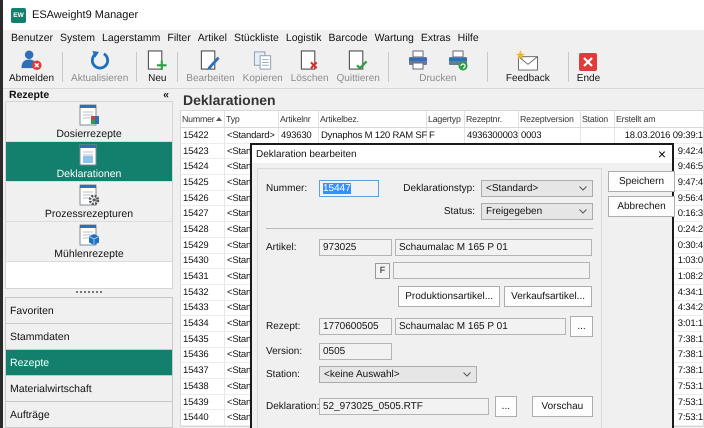 The width and height of the screenshot is (704, 428). Describe the element at coordinates (203, 119) in the screenshot. I see `column-header: Nummer` at that location.